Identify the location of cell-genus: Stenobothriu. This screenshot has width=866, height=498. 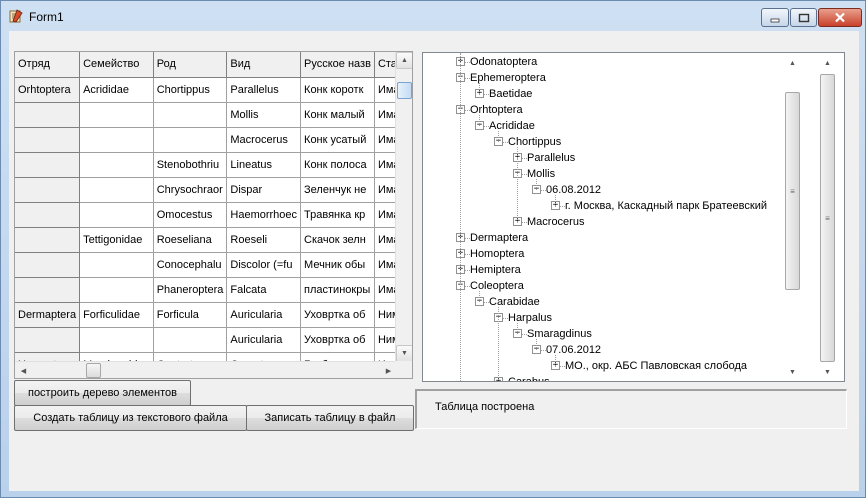
(190, 165).